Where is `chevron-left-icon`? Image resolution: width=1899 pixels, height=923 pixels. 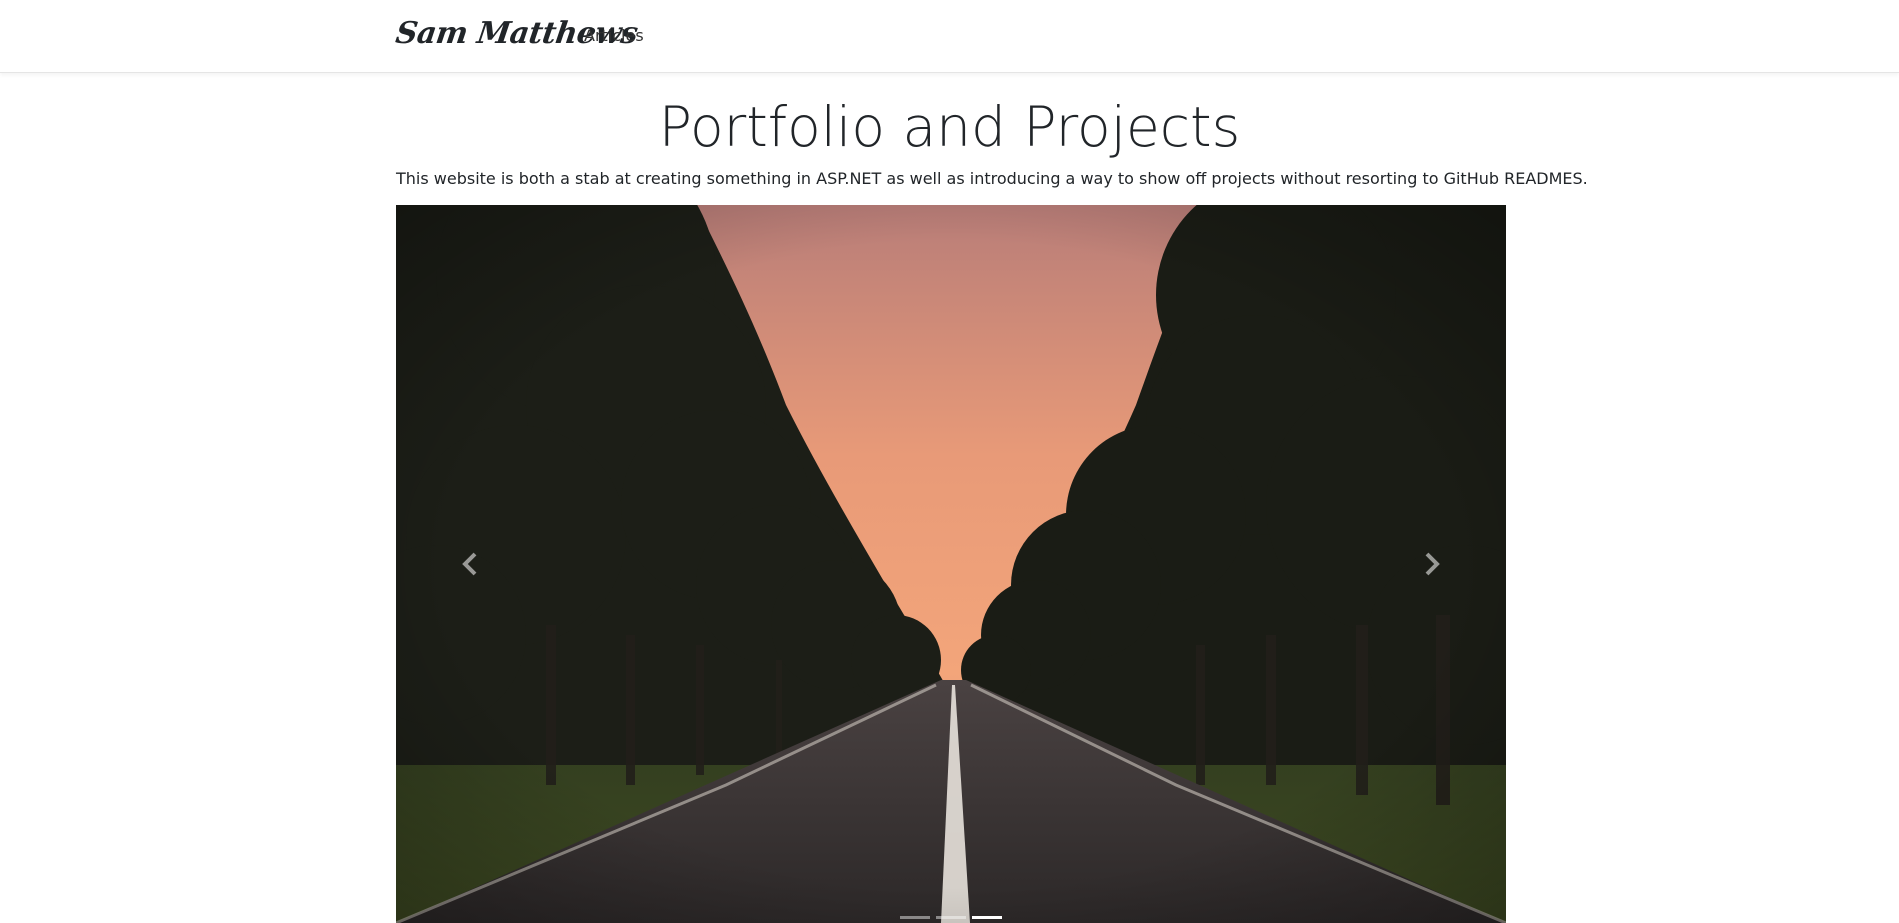 chevron-left-icon is located at coordinates (469, 564).